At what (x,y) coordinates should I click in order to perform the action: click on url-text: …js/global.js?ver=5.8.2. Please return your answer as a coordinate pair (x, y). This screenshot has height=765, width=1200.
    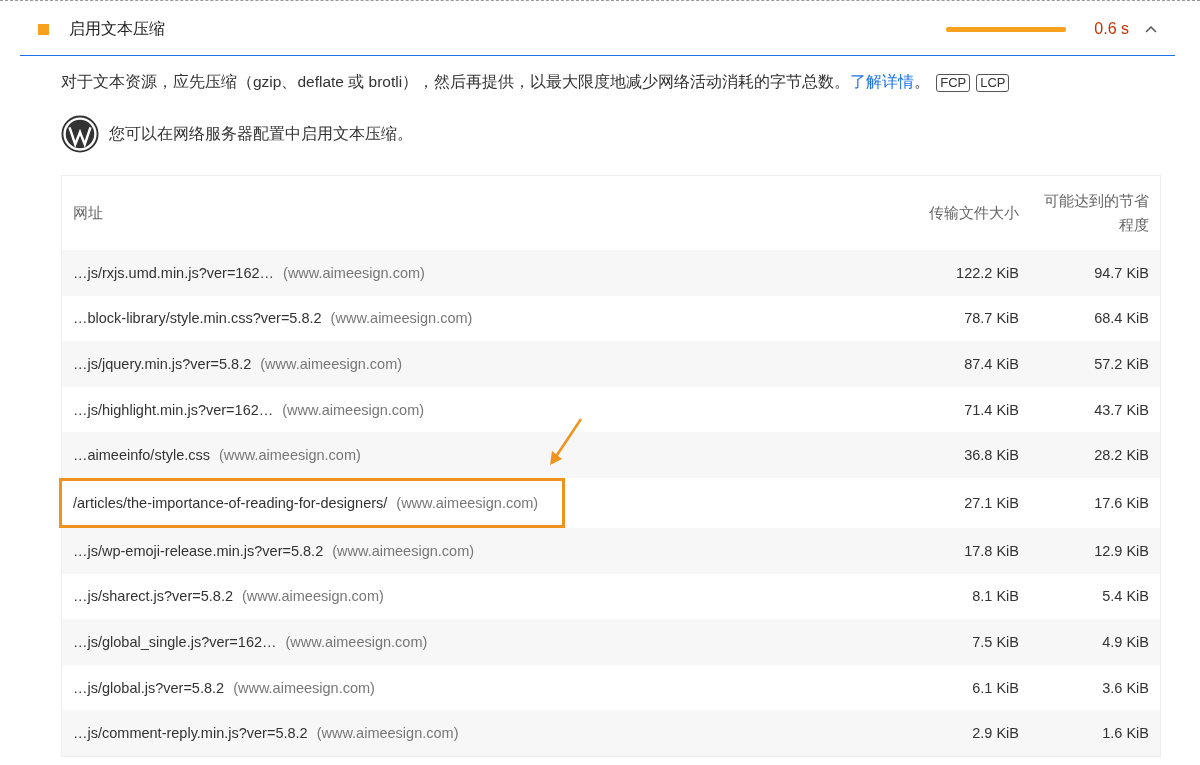
    Looking at the image, I should click on (149, 687).